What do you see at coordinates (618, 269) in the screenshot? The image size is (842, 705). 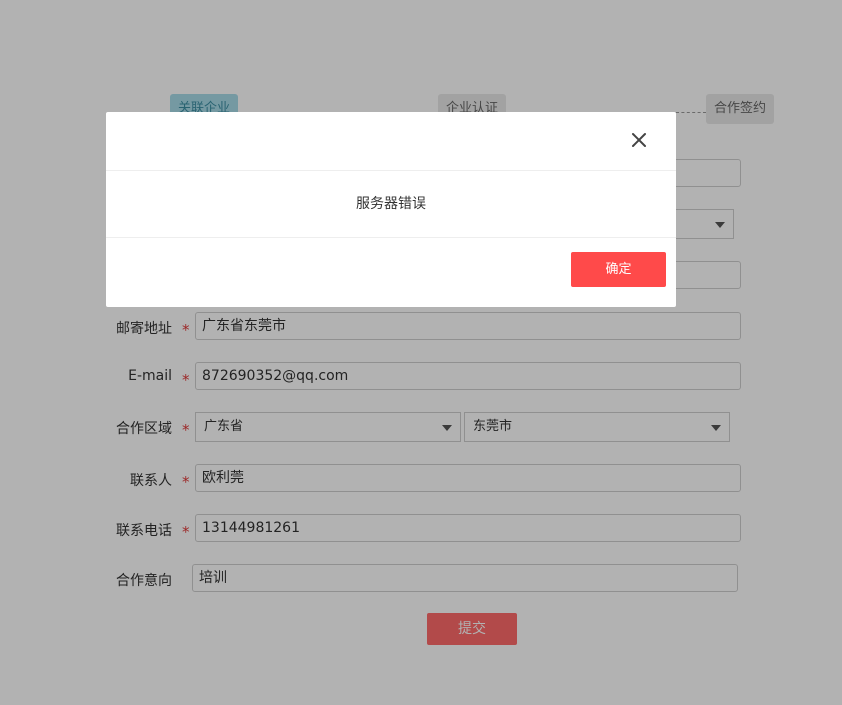 I see `confirm-button: 确定` at bounding box center [618, 269].